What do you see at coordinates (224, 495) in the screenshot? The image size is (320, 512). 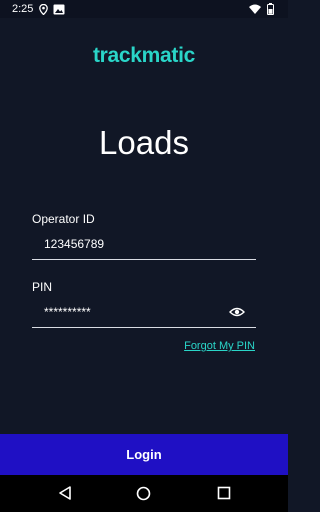 I see `recents-icon` at bounding box center [224, 495].